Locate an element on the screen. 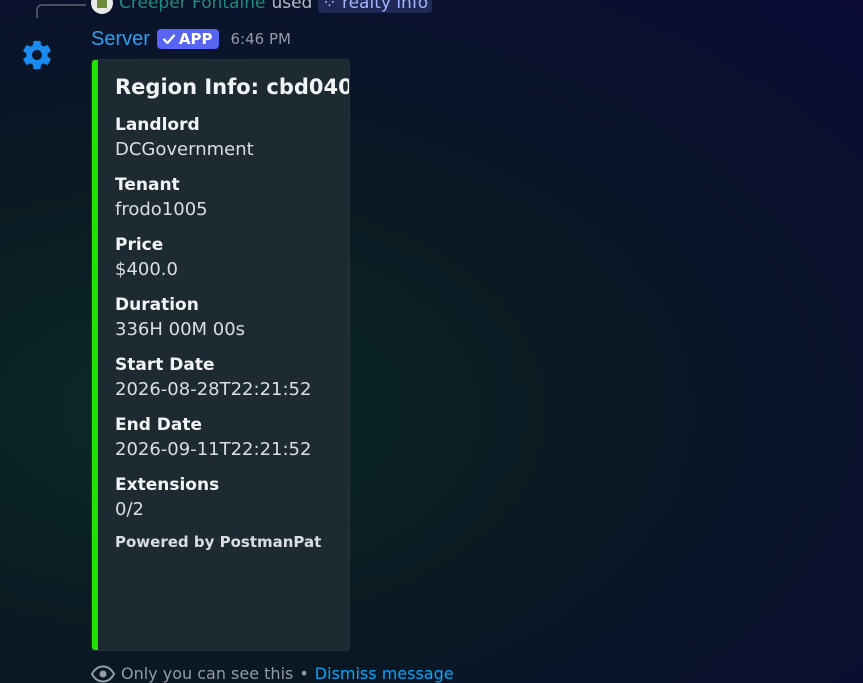  field-value: 2026-08-28T22:21:52 is located at coordinates (213, 389).